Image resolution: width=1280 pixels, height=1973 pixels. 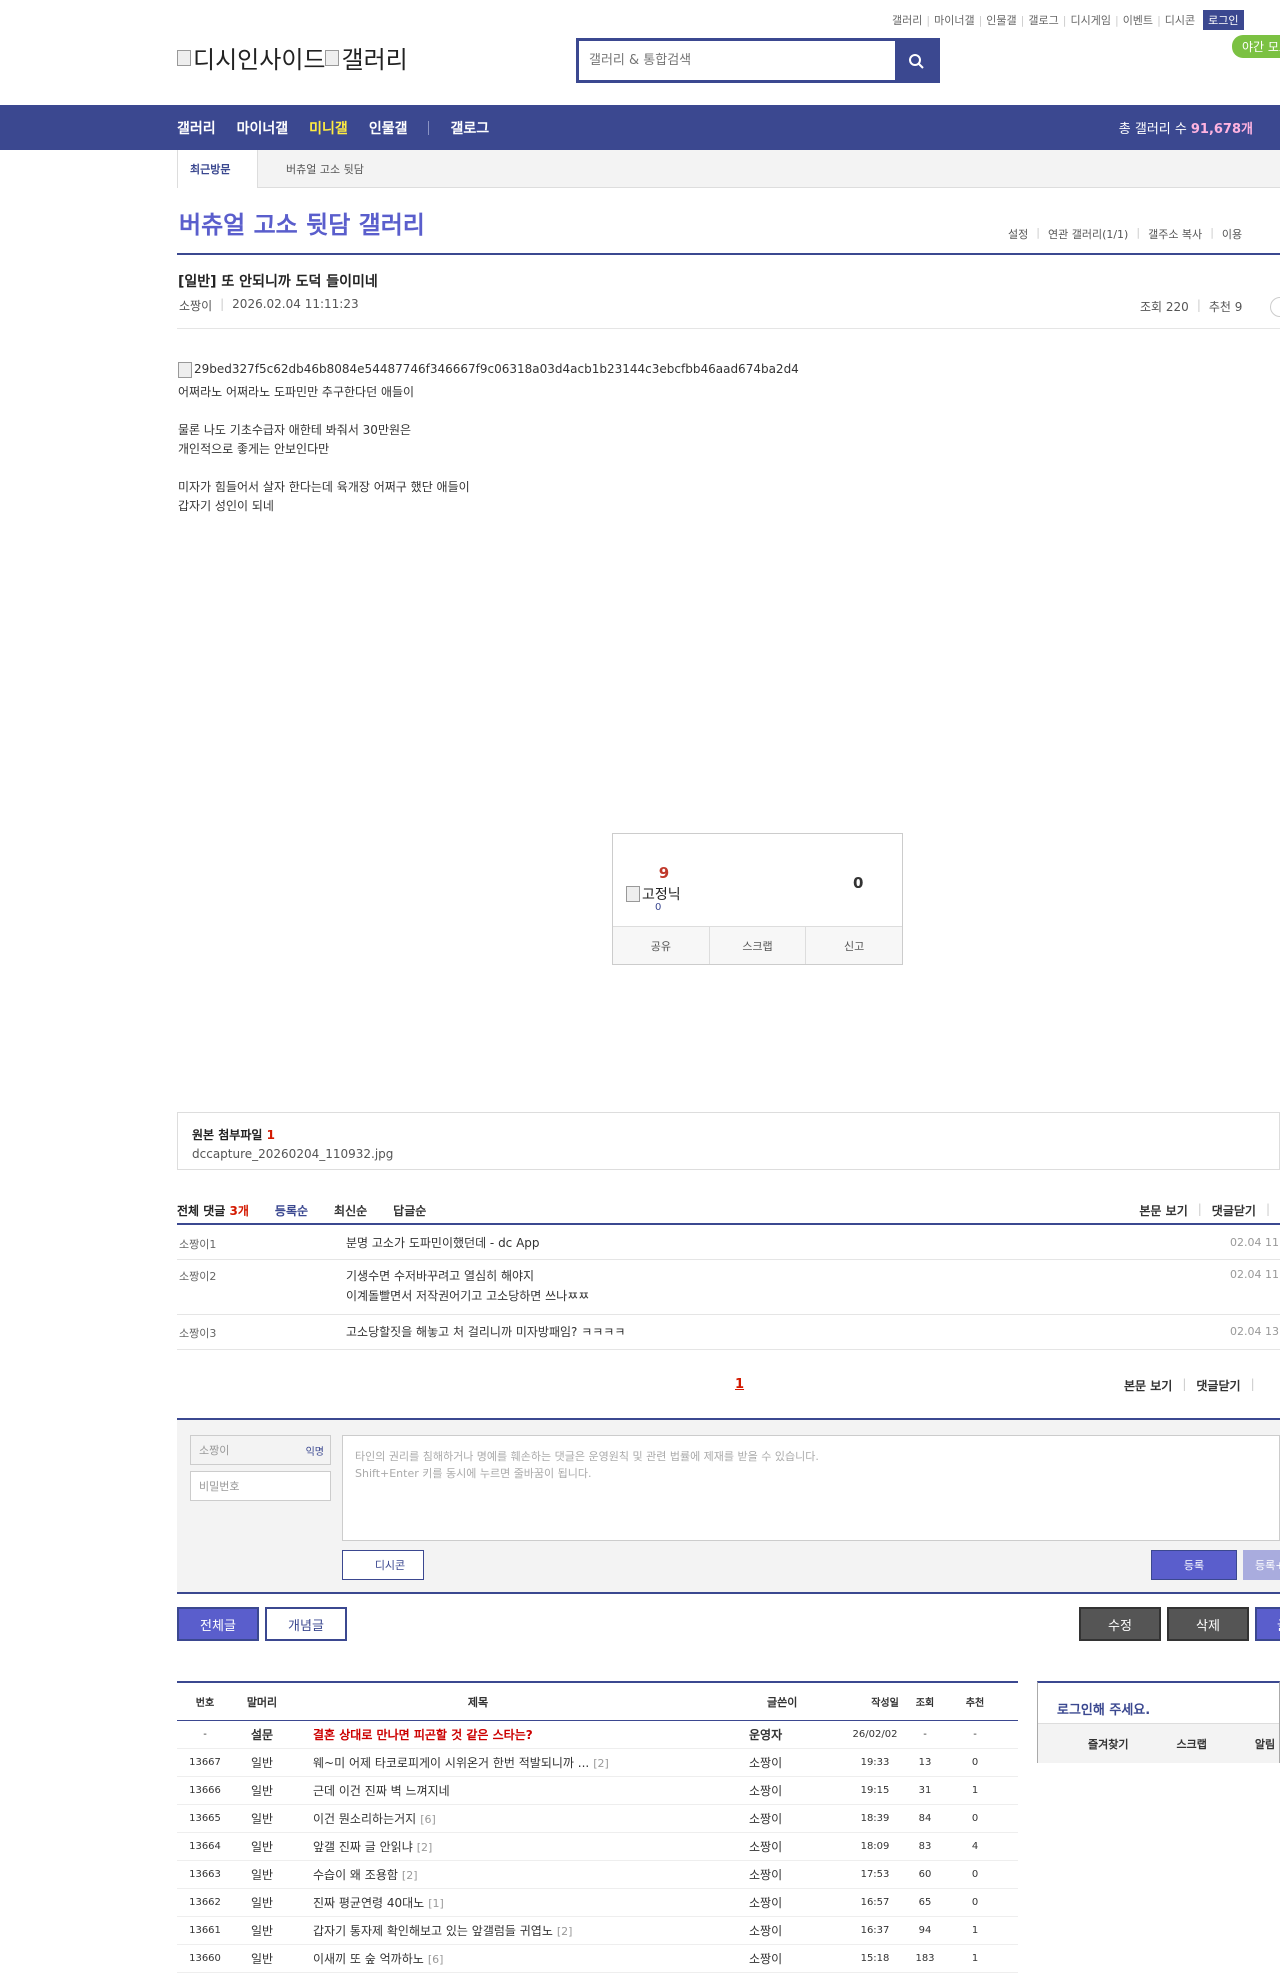 I want to click on post-more-button, so click(x=1275, y=307).